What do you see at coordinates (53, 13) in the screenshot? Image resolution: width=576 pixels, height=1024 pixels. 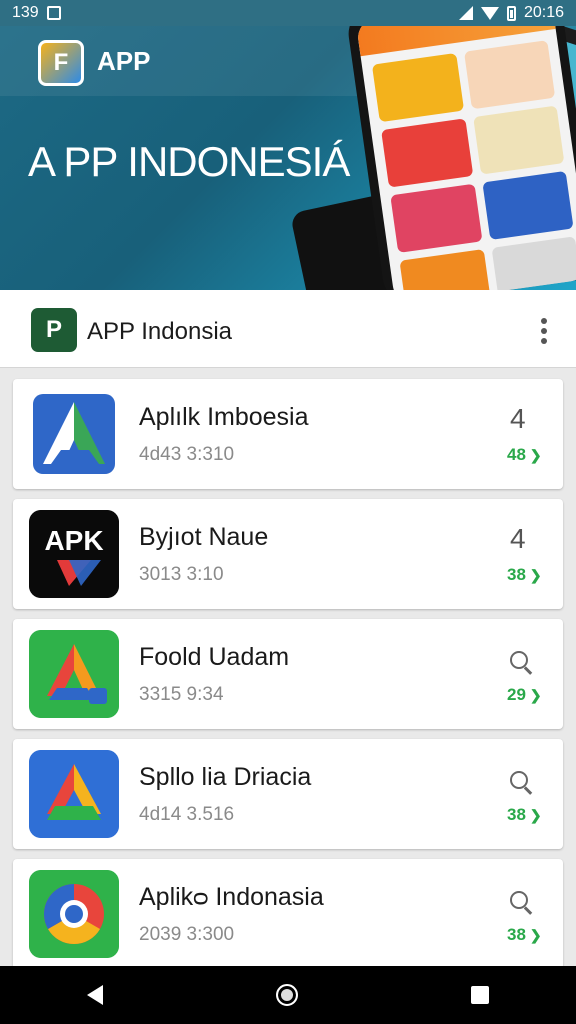 I see `image-notification-icon` at bounding box center [53, 13].